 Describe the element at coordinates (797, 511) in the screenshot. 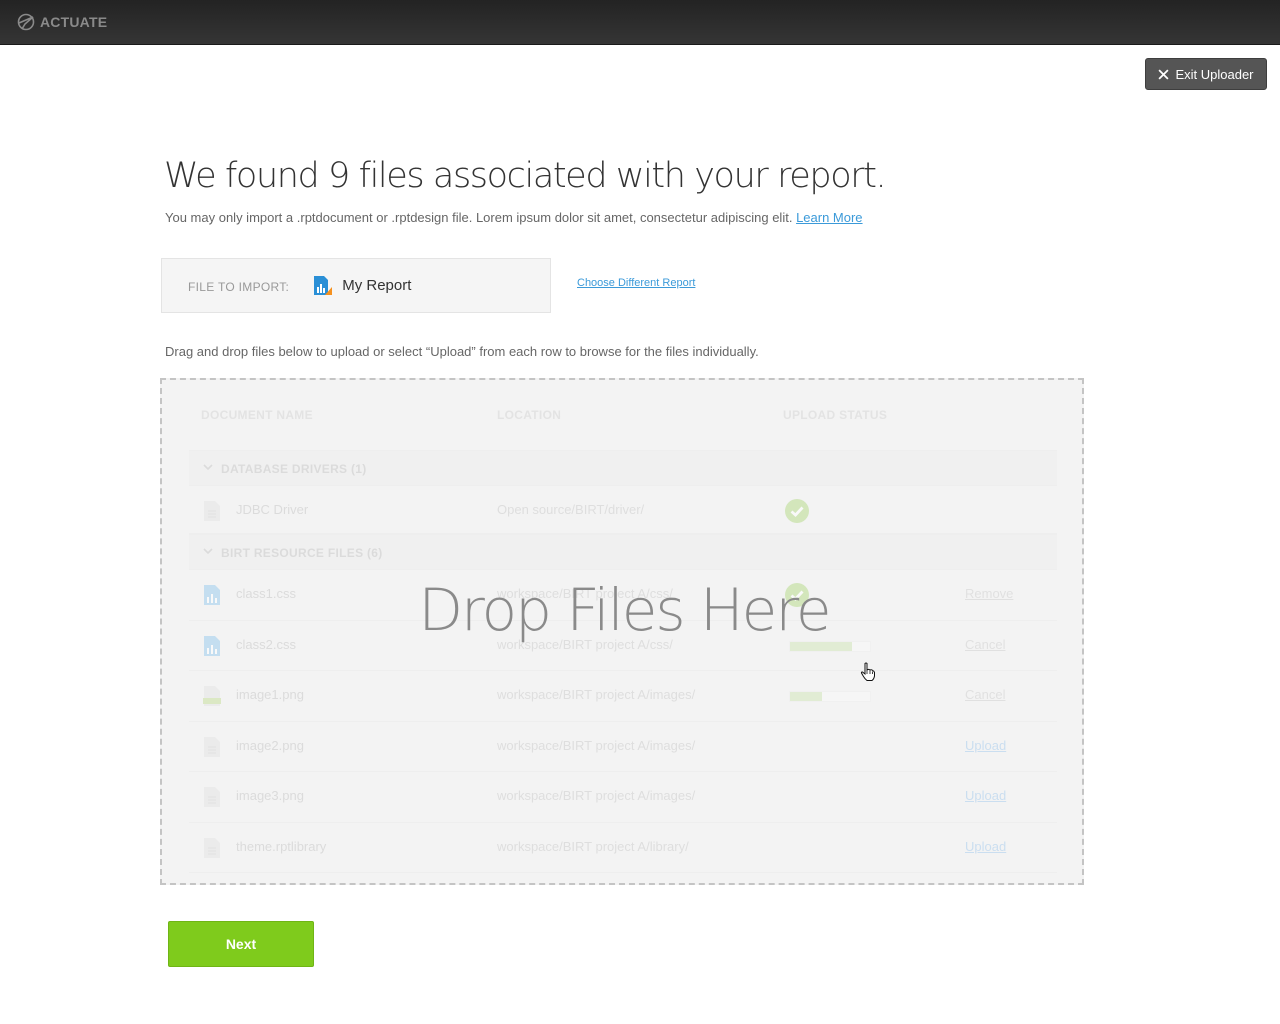

I see `check-circle-icon` at that location.